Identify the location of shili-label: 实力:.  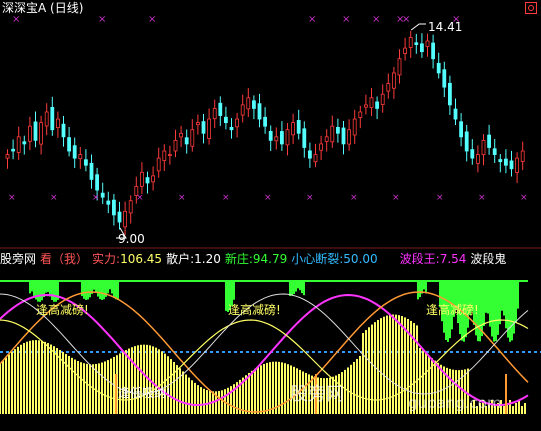
(106, 259).